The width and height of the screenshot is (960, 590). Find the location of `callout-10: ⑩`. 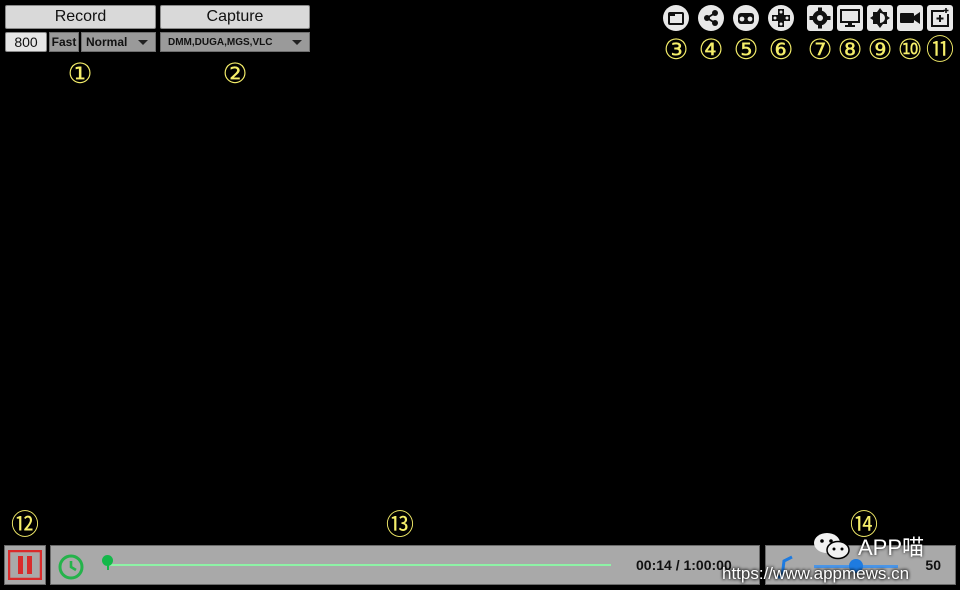

callout-10: ⑩ is located at coordinates (910, 49).